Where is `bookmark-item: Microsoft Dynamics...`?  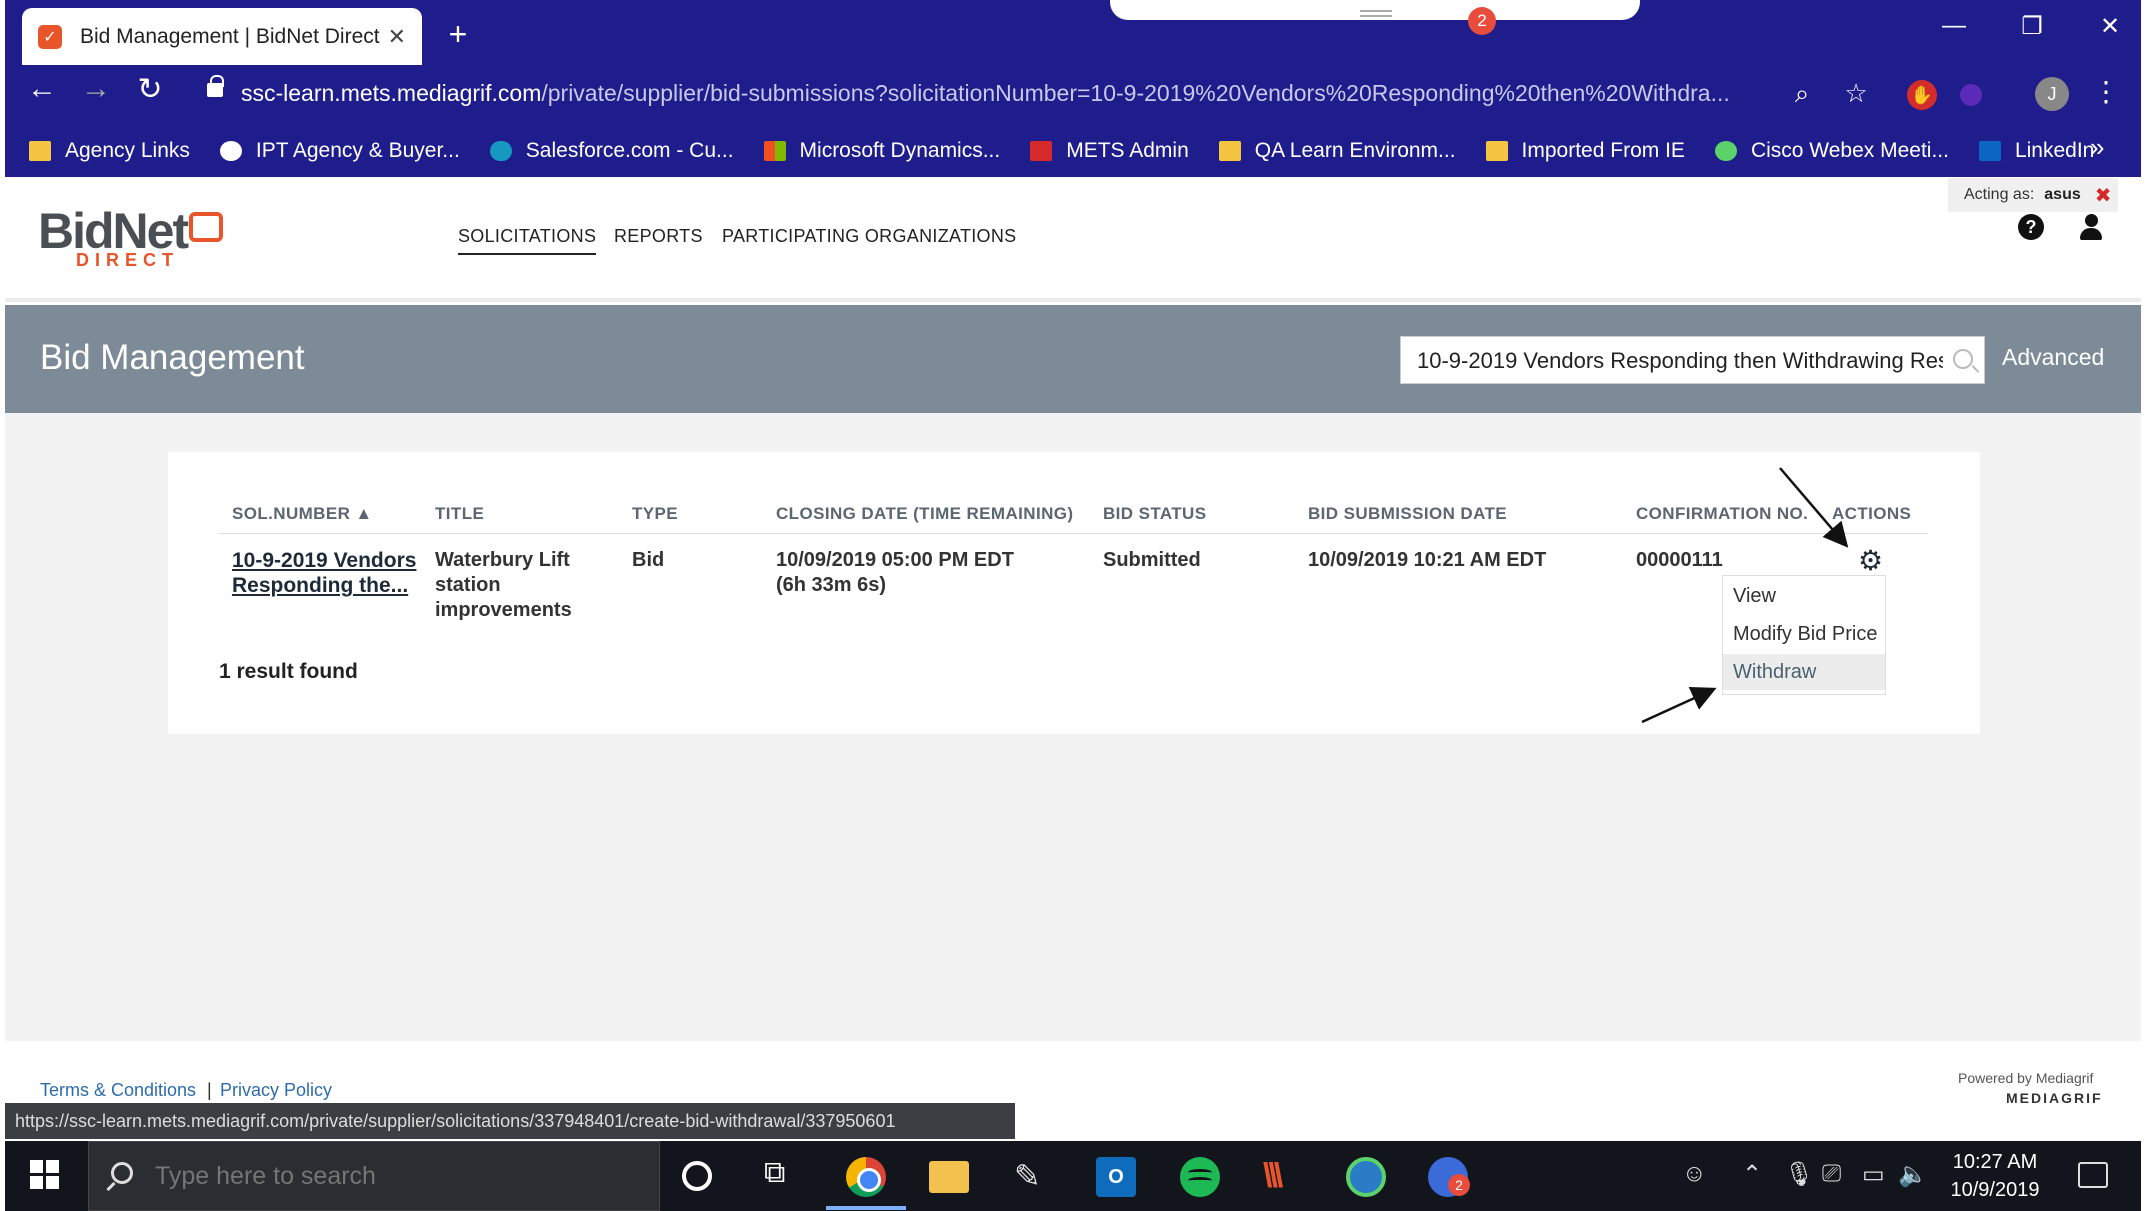 bookmark-item: Microsoft Dynamics... is located at coordinates (881, 151).